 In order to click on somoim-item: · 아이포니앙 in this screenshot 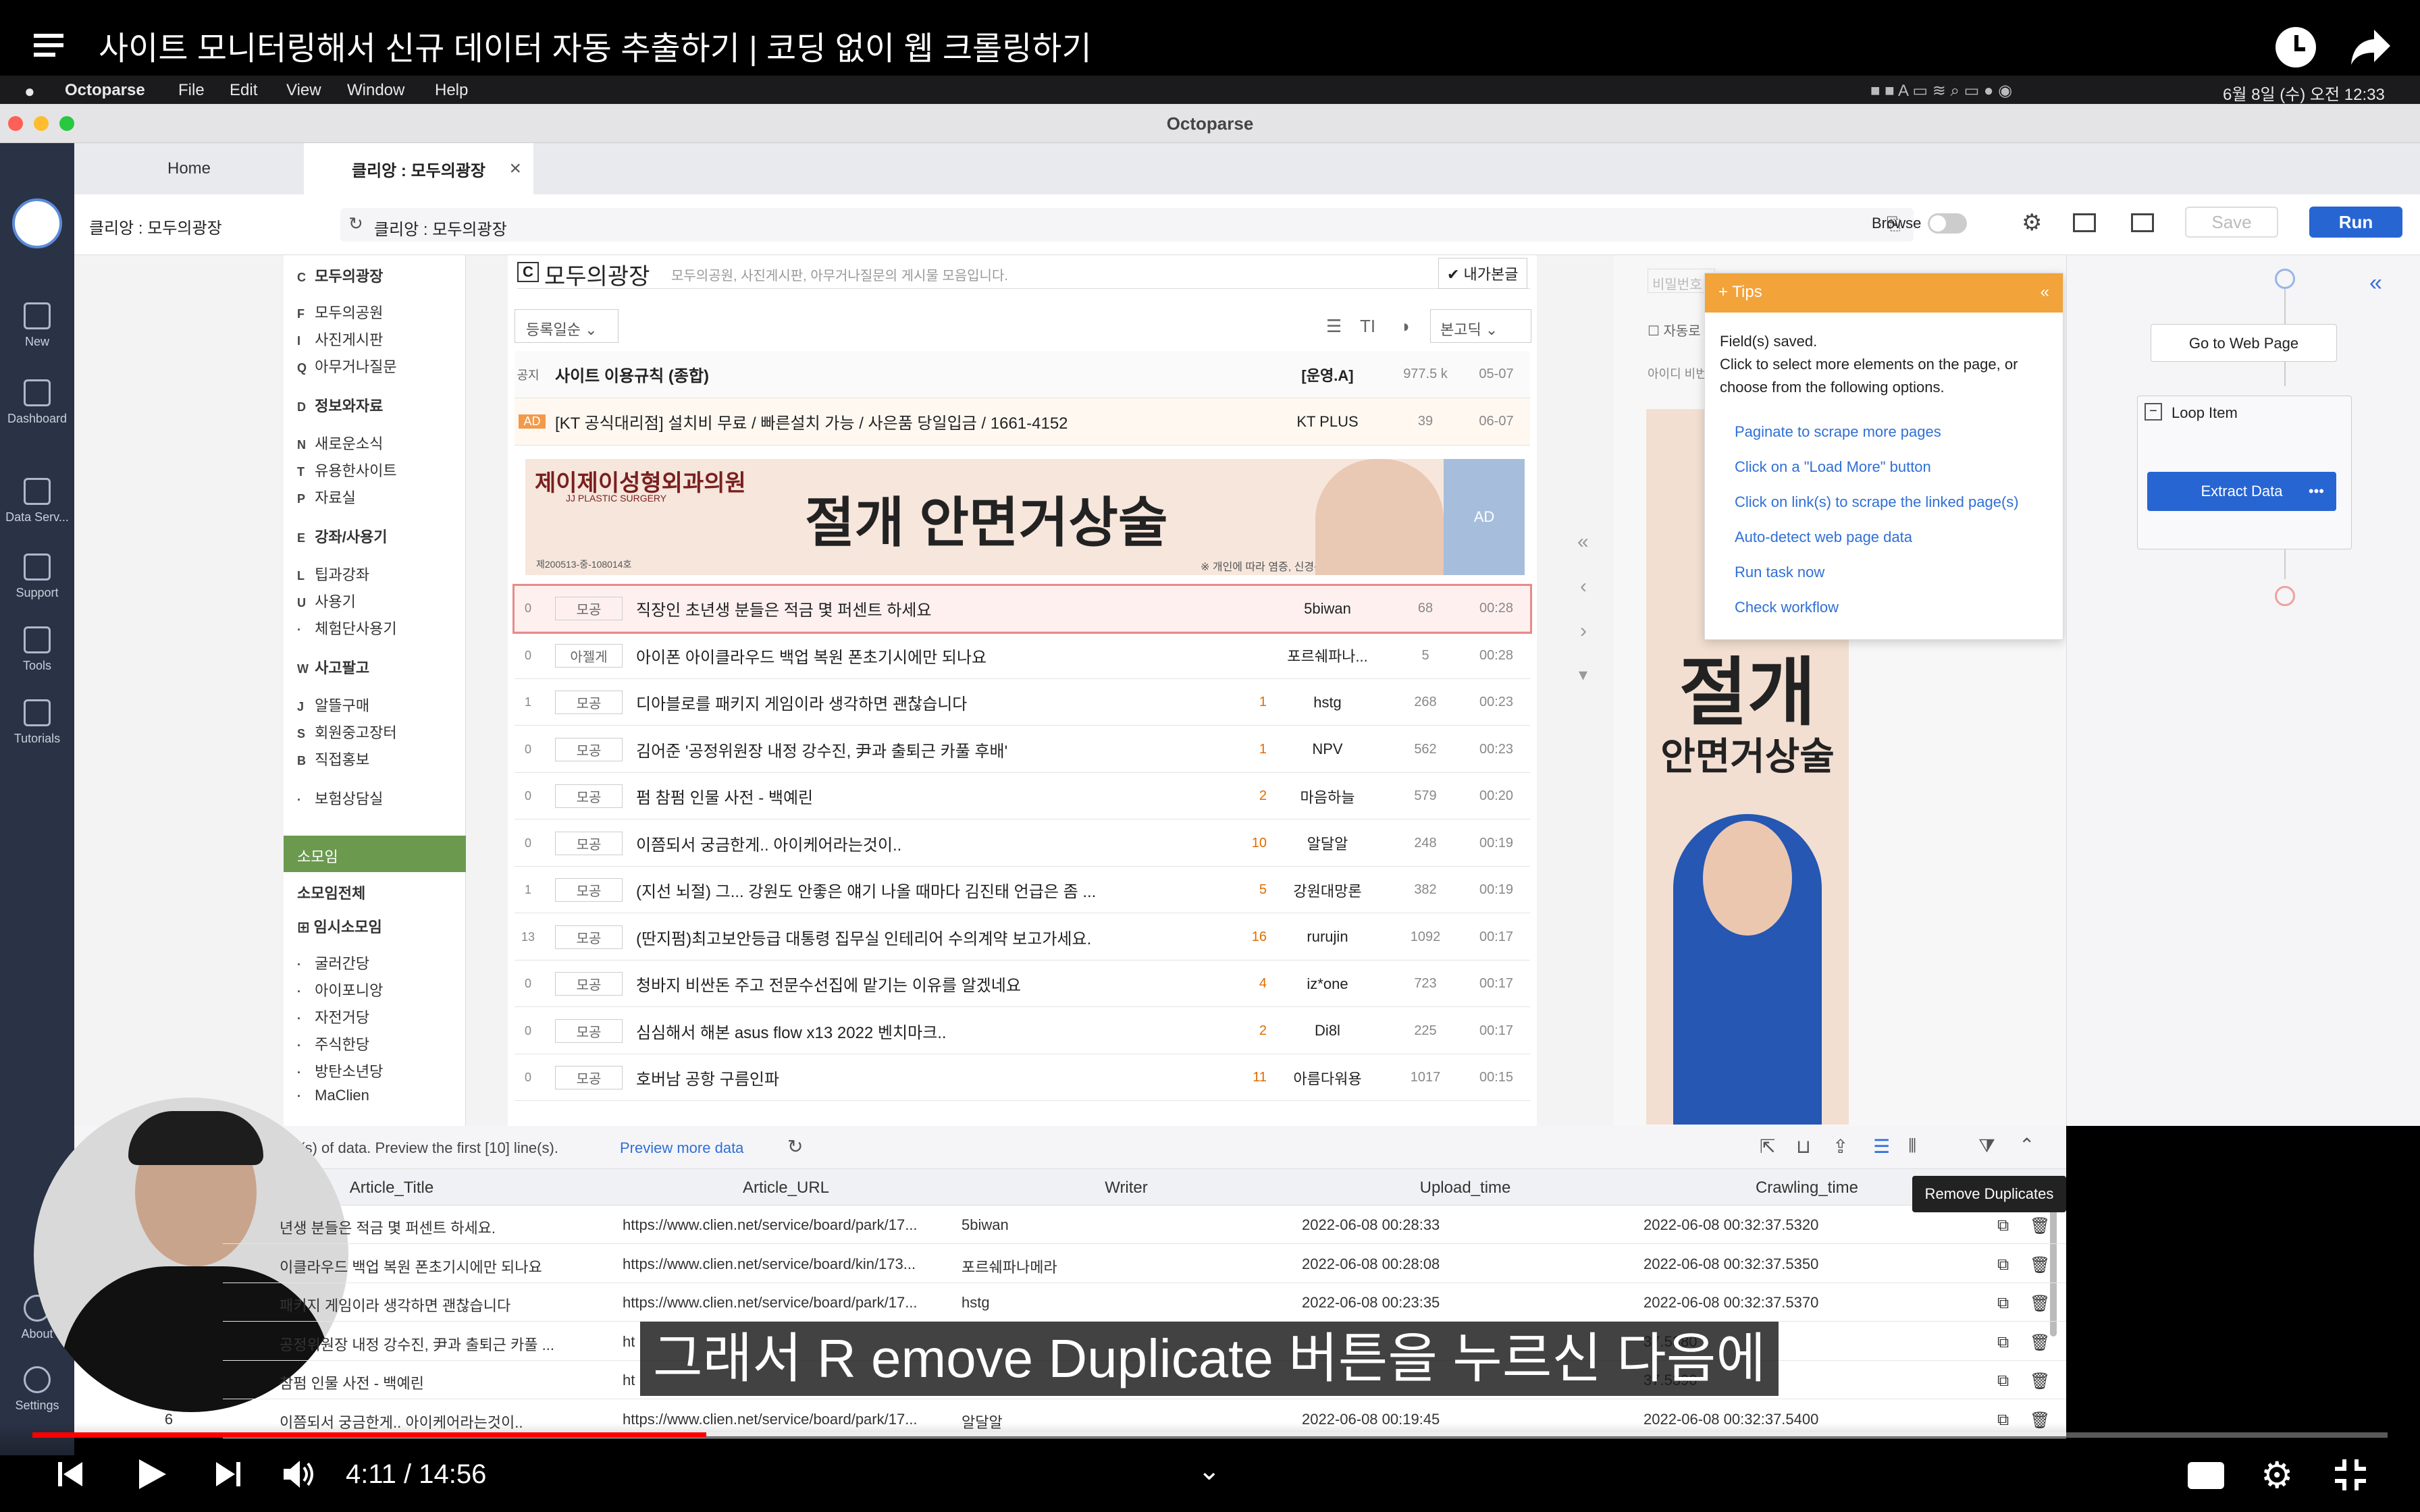, I will do `click(340, 989)`.